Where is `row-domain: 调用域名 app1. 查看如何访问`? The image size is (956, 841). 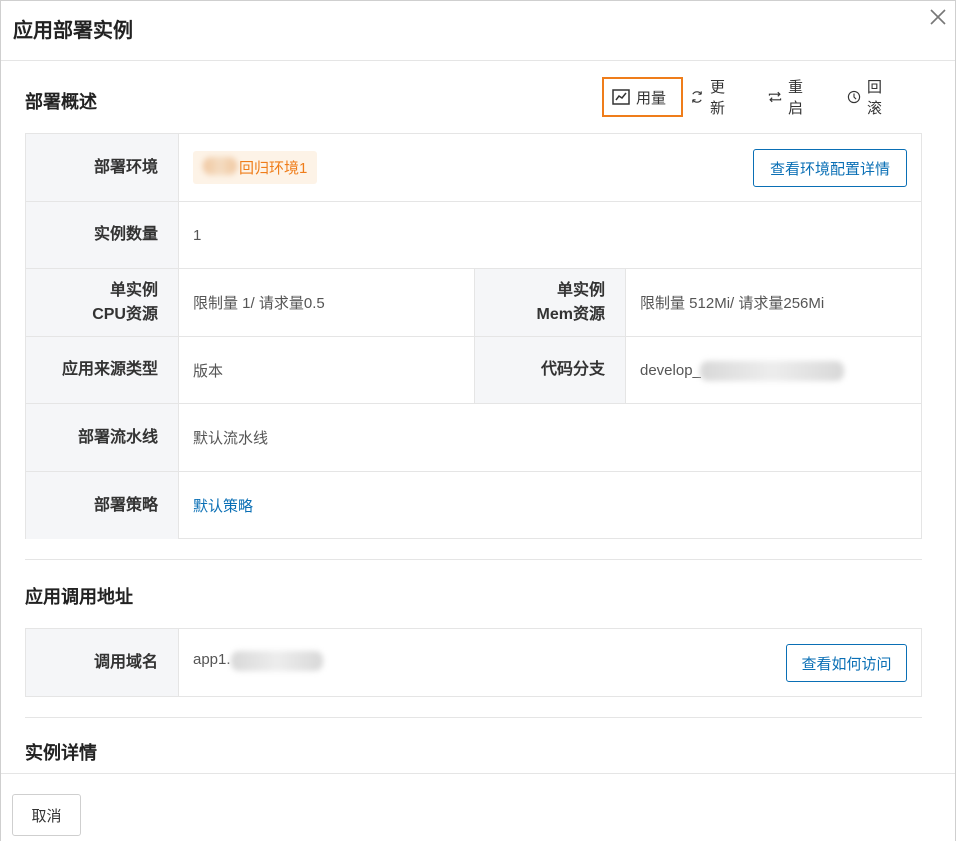
row-domain: 调用域名 app1. 查看如何访问 is located at coordinates (473, 662).